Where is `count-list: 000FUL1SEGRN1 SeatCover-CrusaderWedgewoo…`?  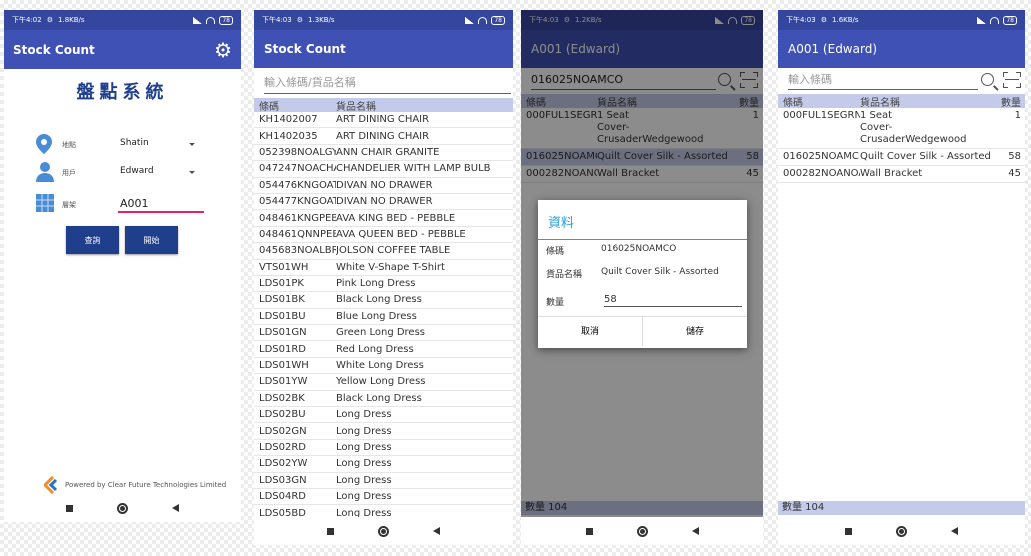
count-list: 000FUL1SEGRN1 SeatCover-CrusaderWedgewoo… is located at coordinates (901, 145).